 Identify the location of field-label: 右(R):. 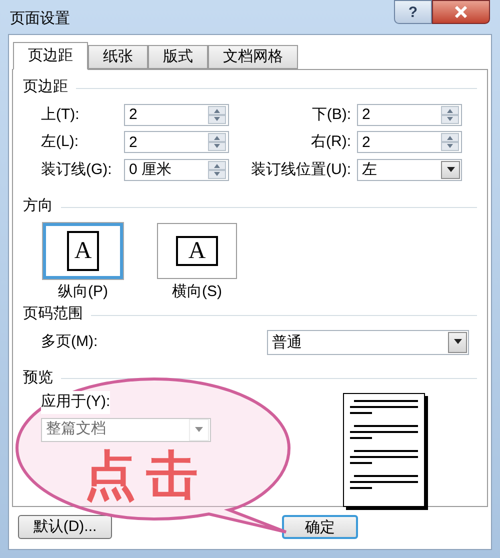
(331, 142).